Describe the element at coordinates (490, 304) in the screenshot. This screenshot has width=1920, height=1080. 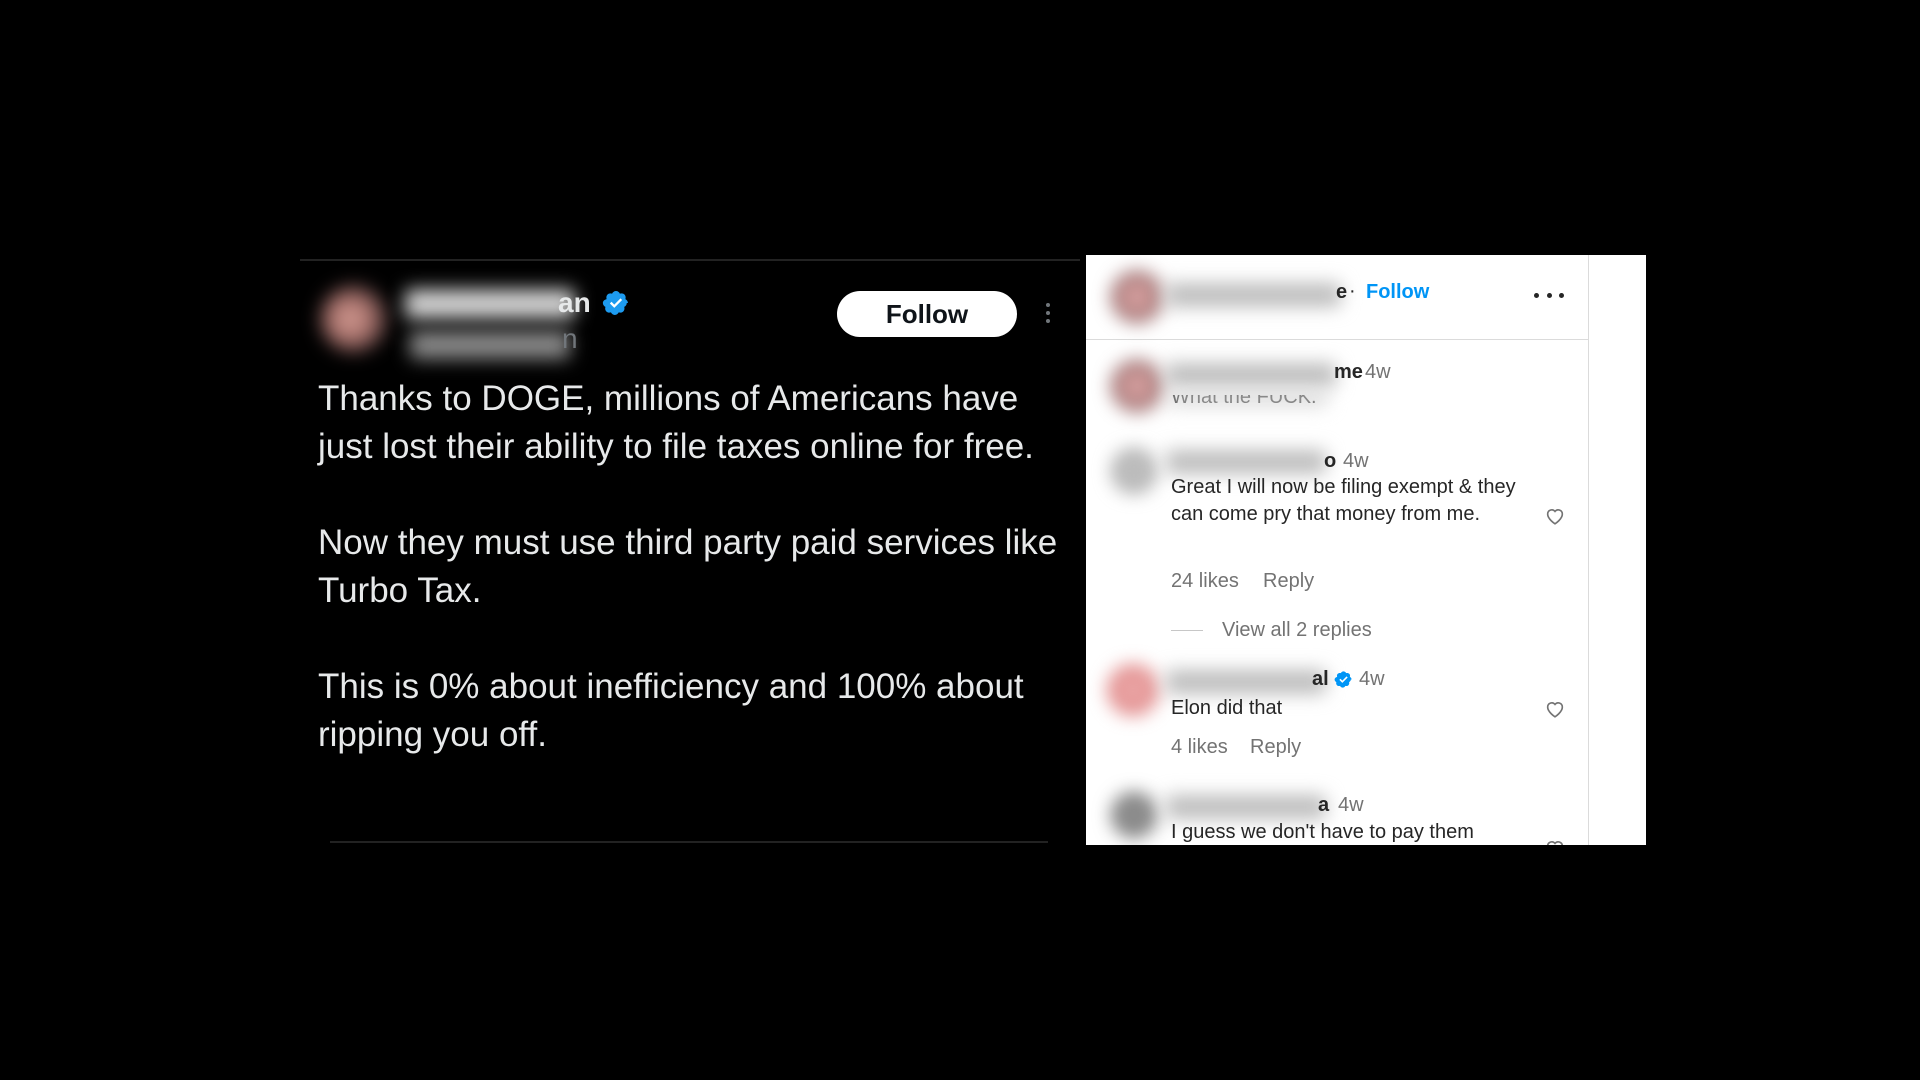
I see `blurred-display-name` at that location.